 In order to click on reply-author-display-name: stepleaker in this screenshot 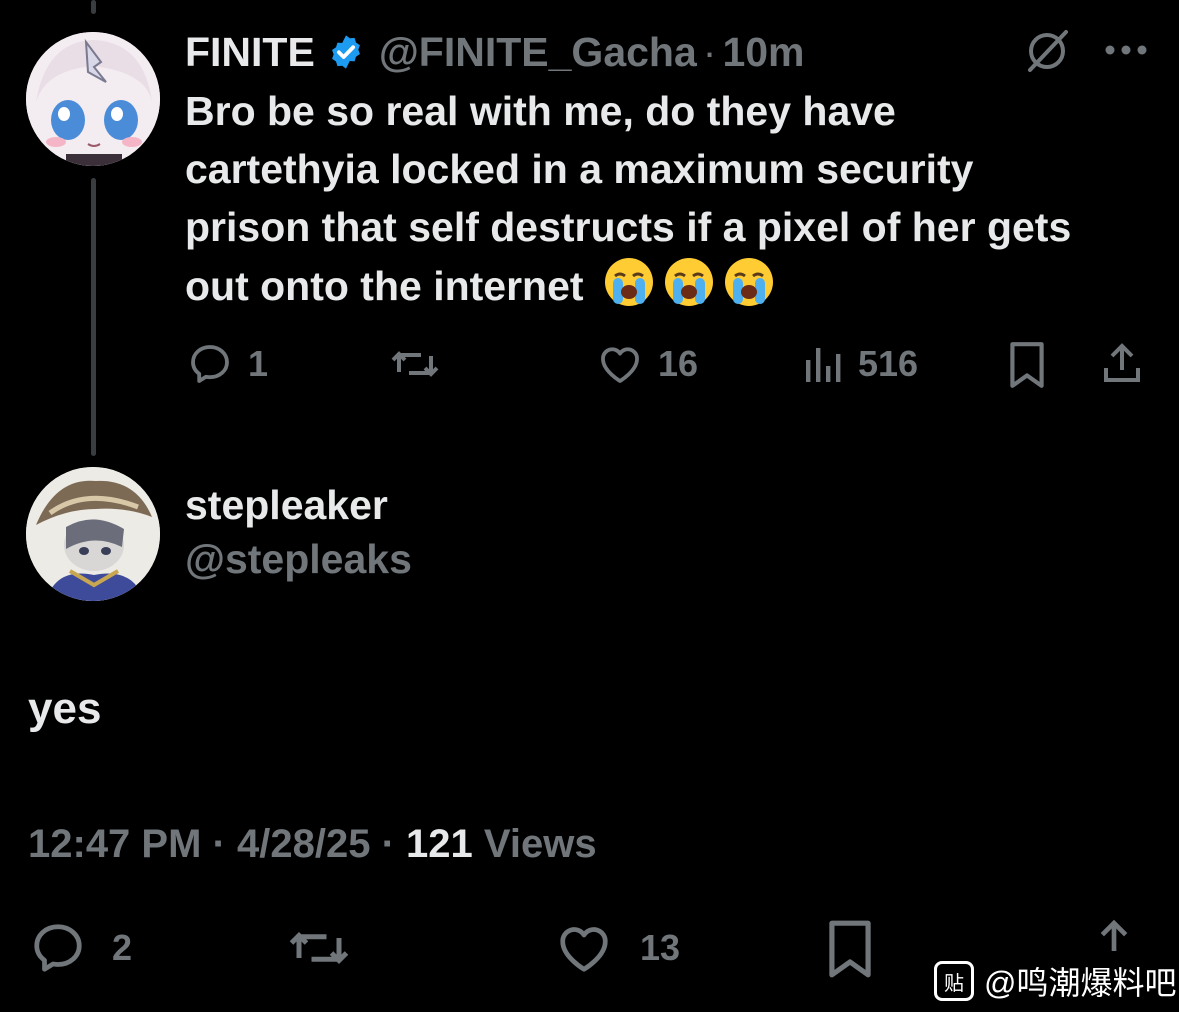, I will do `click(286, 505)`.